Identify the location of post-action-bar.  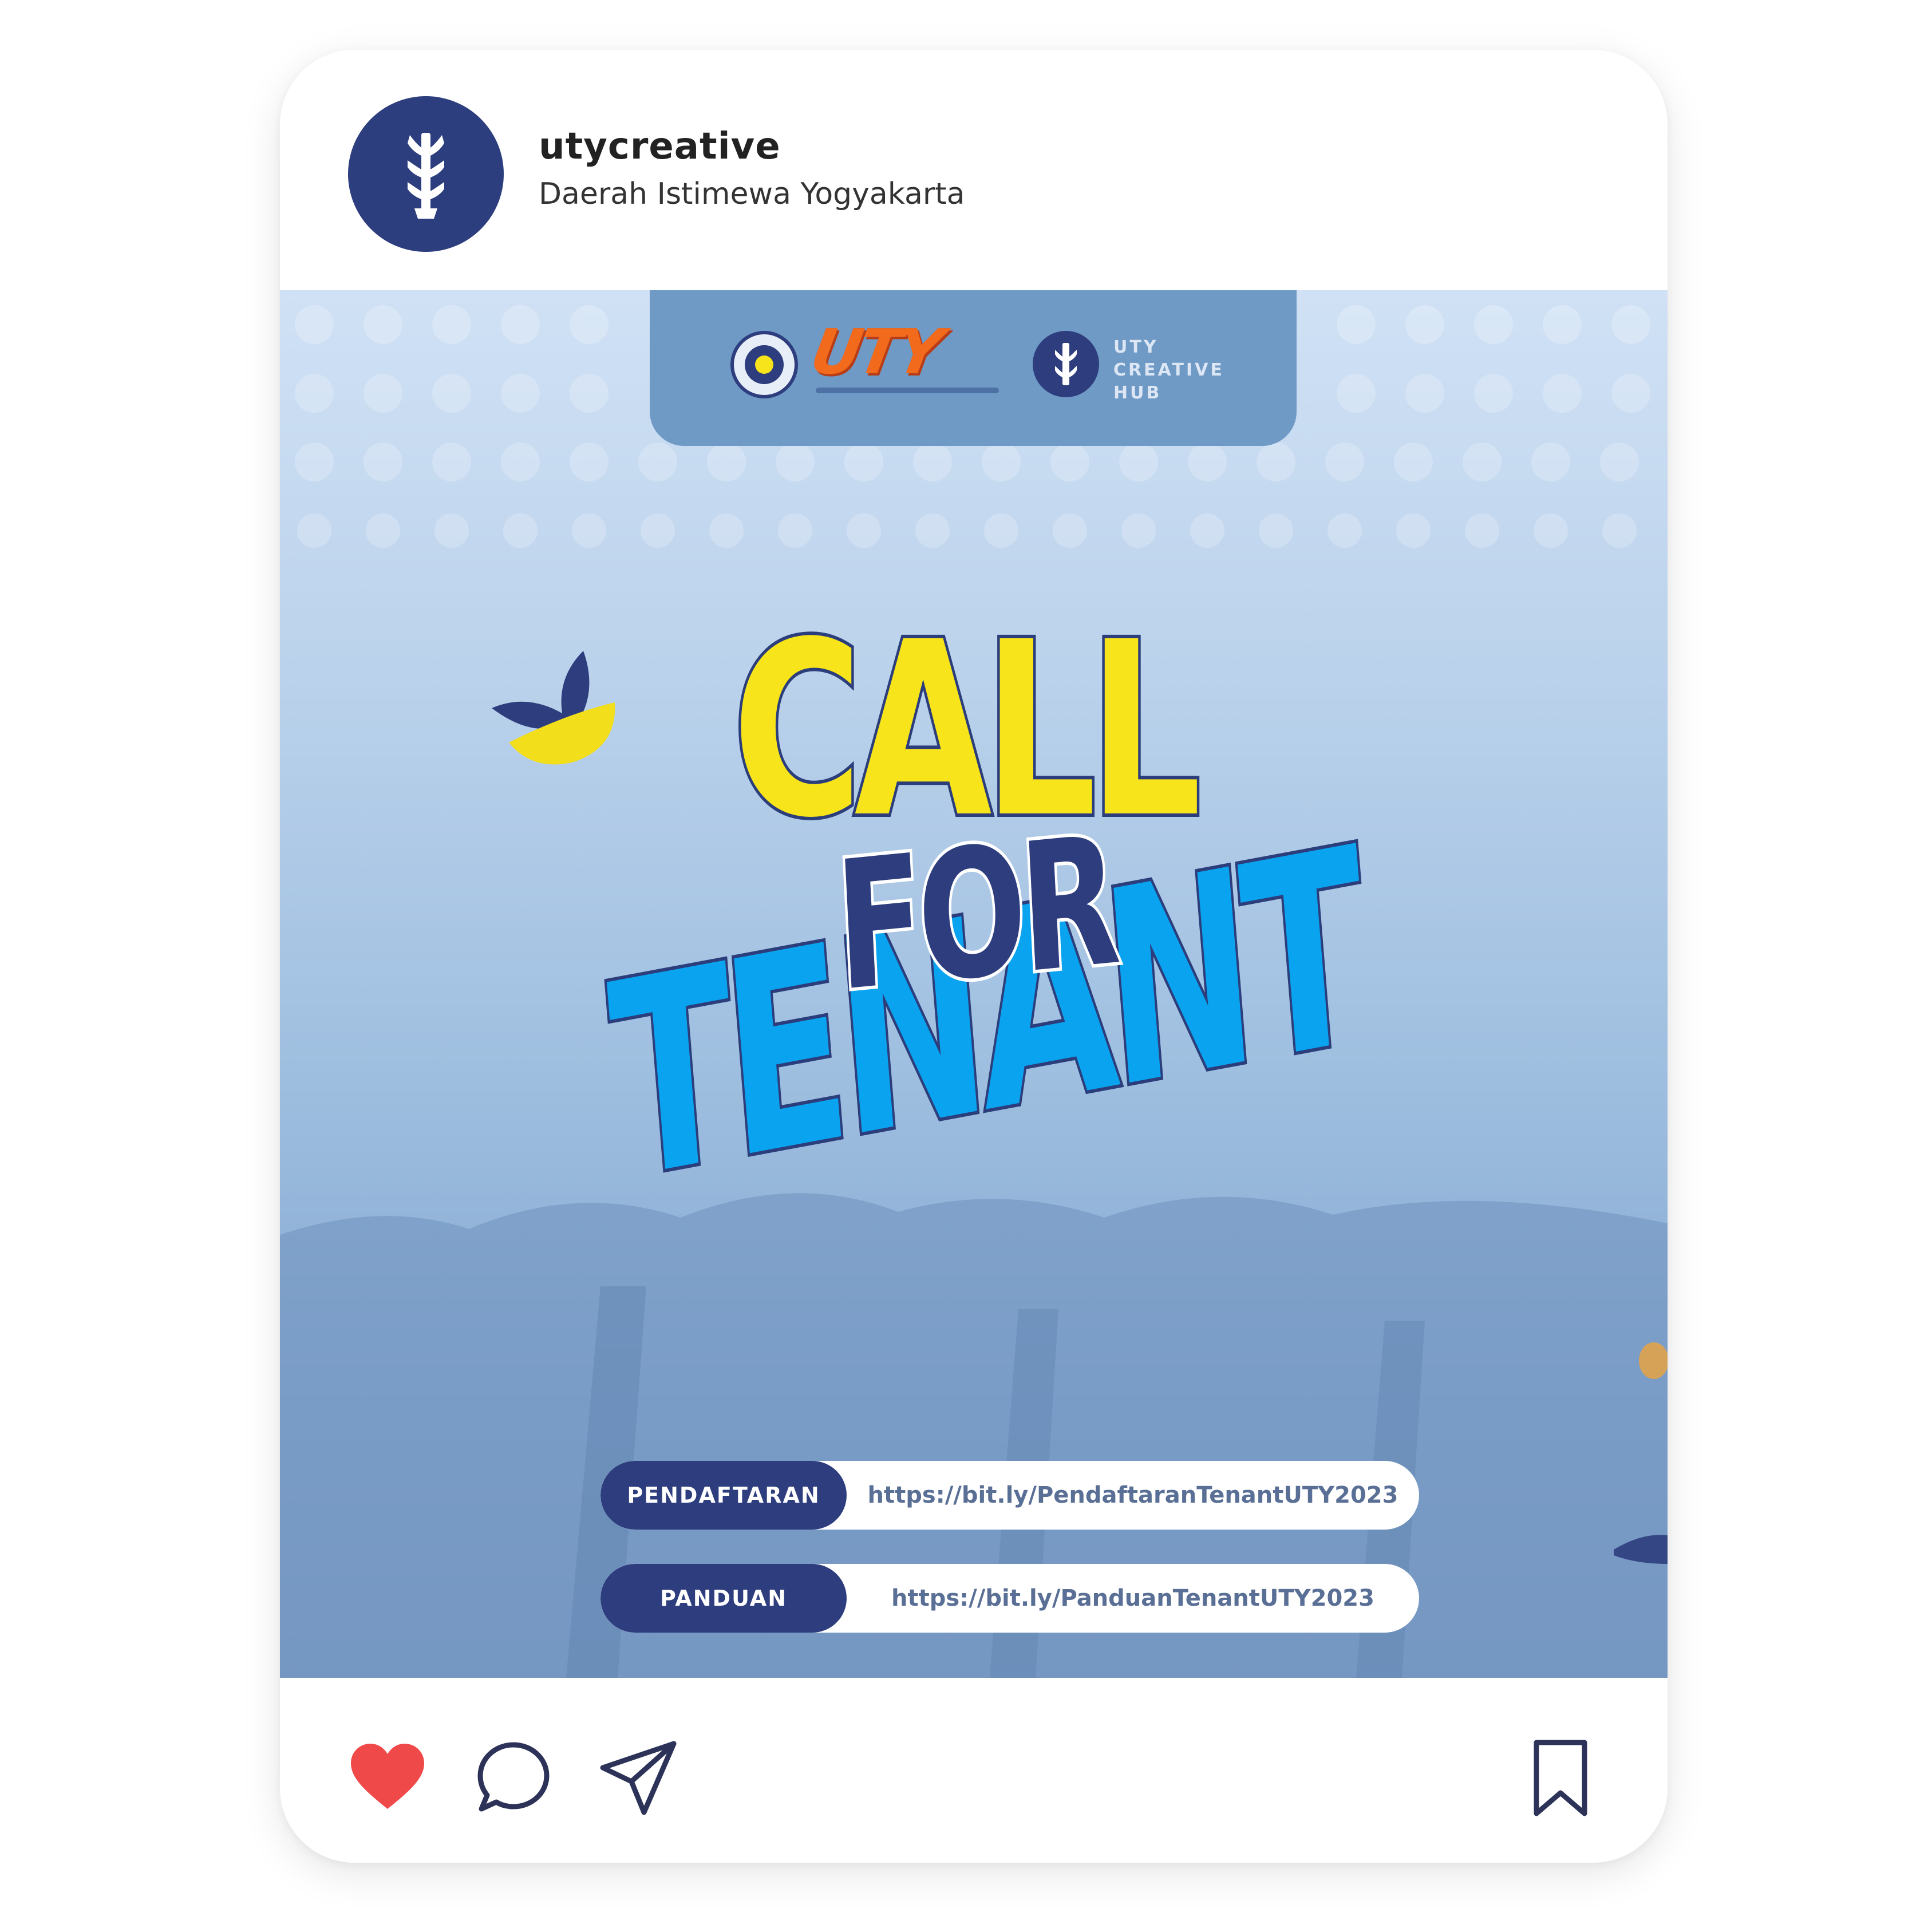
(974, 1770).